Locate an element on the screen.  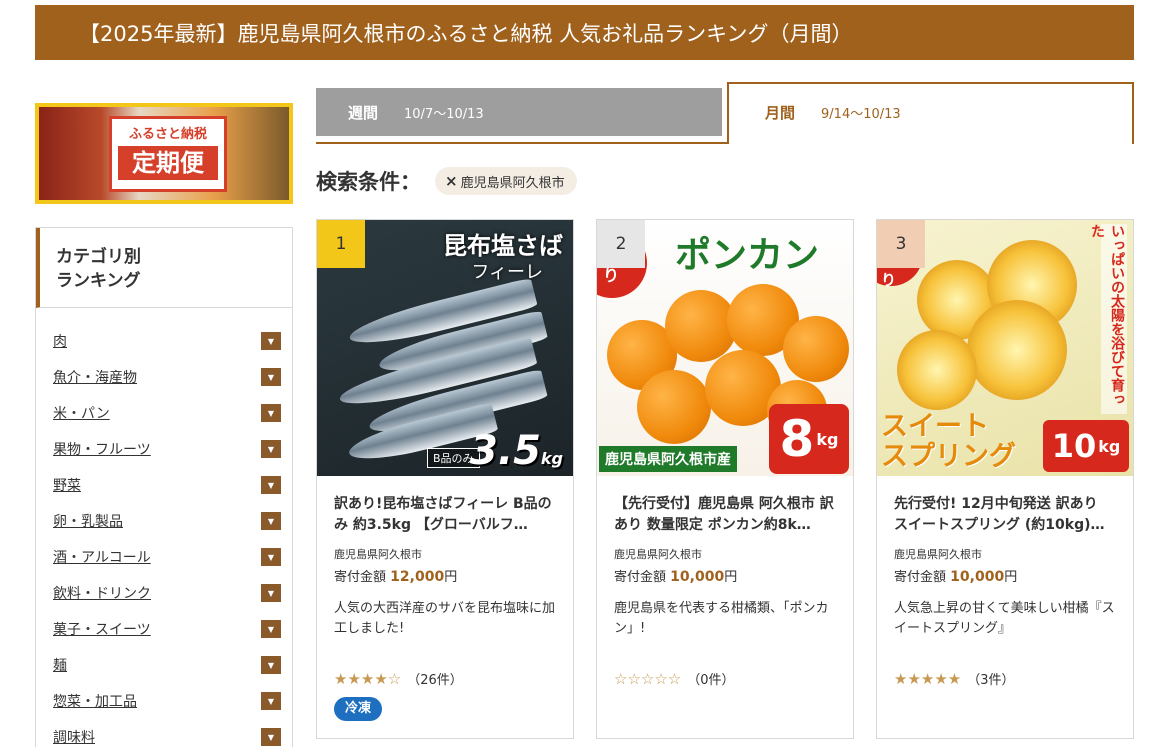
category-heading: カテゴリ別 ランキング is located at coordinates (164, 268).